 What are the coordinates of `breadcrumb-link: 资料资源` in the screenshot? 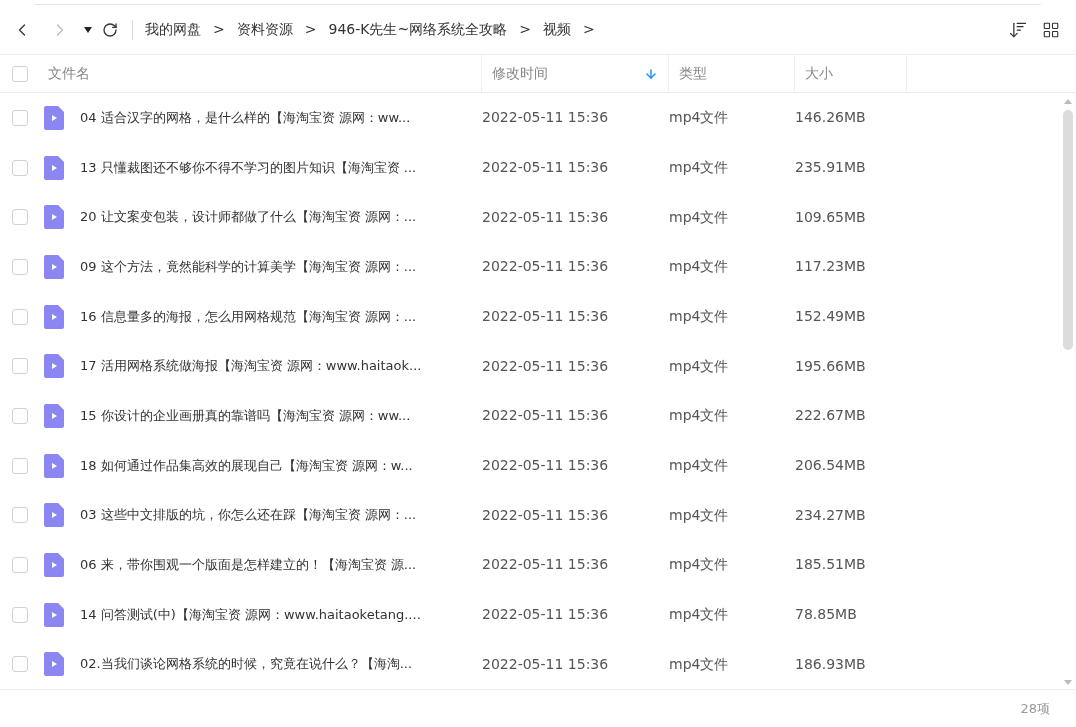 It's located at (264, 29).